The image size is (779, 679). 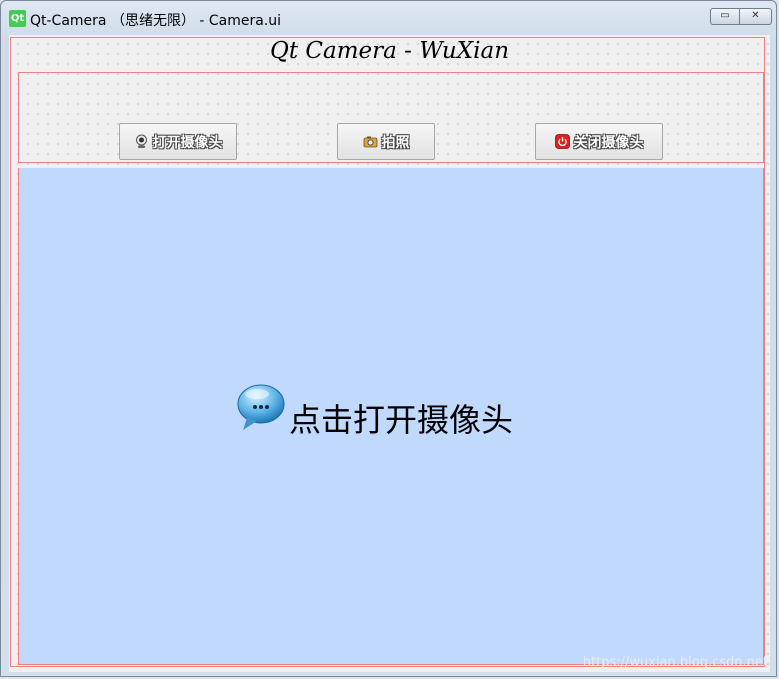 I want to click on page-title: Qt Camera - WuXian, so click(x=389, y=51).